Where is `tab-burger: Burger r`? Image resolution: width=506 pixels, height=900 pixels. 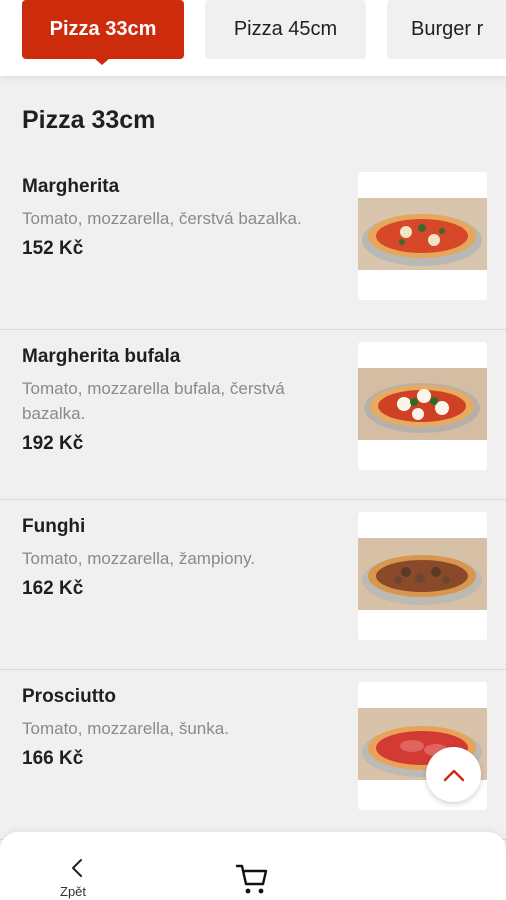
tab-burger: Burger r is located at coordinates (446, 29).